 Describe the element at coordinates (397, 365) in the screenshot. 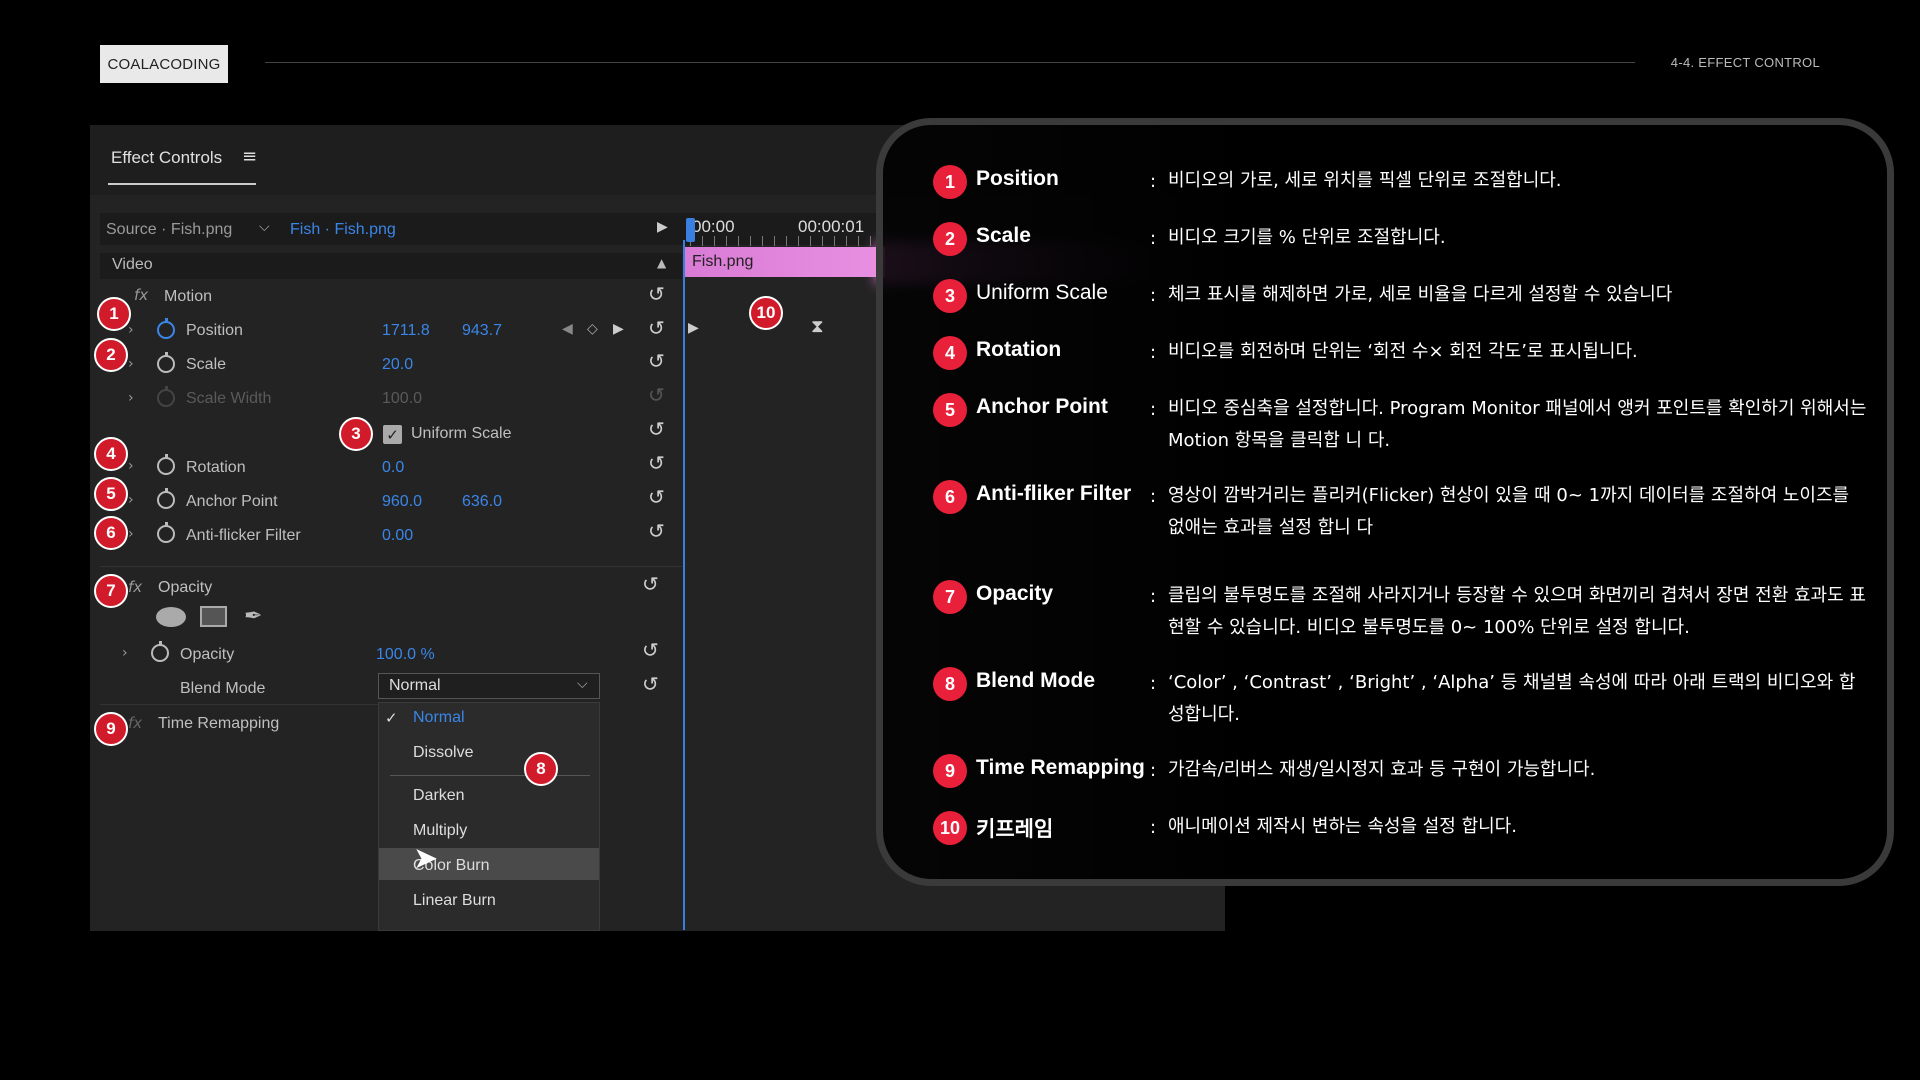

I see `scale-value: 20.0` at that location.